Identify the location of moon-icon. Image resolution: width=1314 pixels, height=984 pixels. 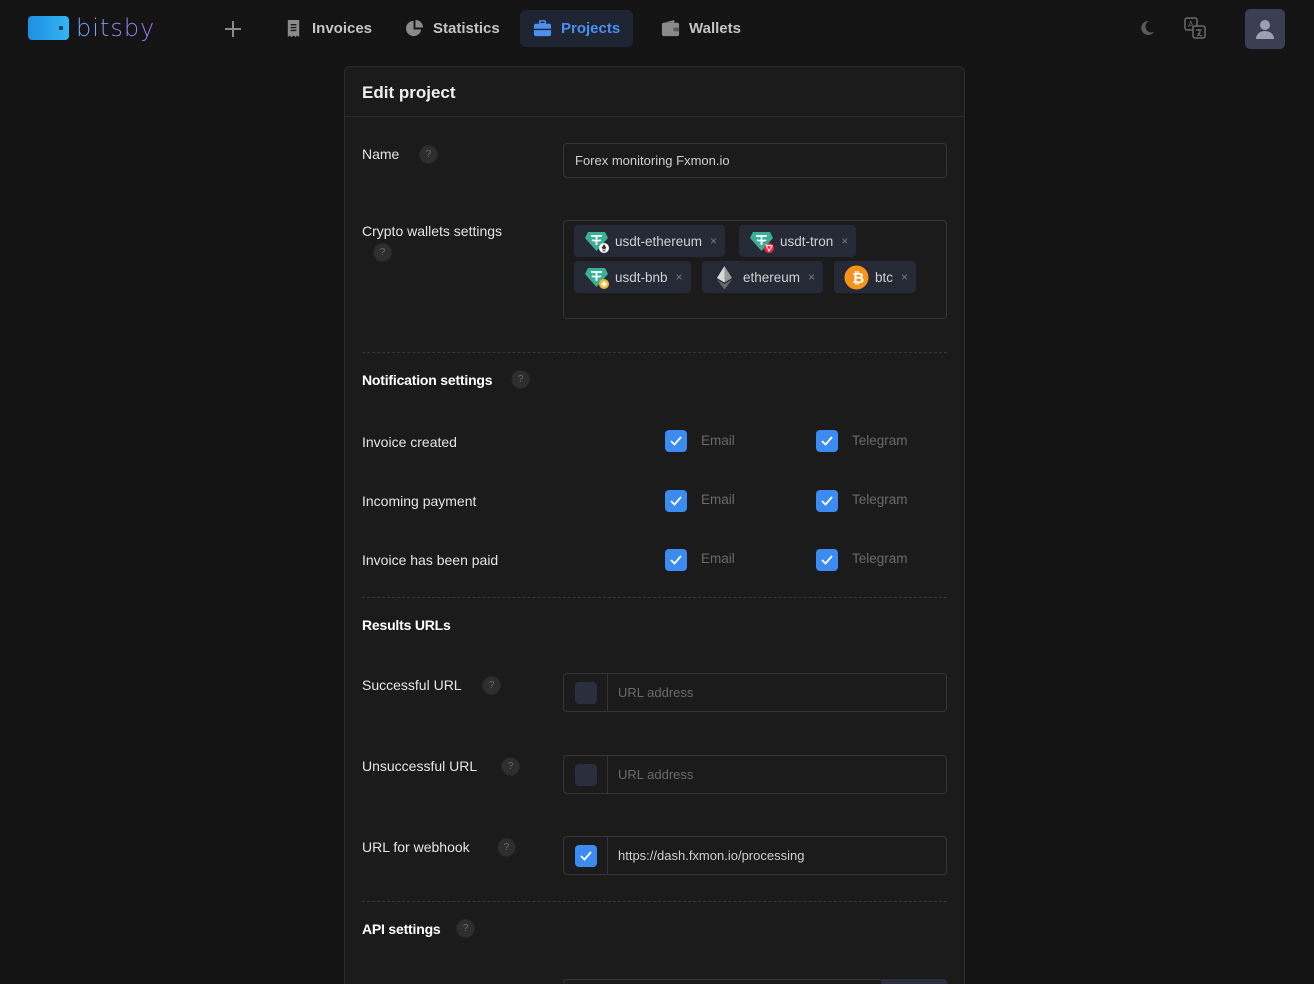
(1147, 27).